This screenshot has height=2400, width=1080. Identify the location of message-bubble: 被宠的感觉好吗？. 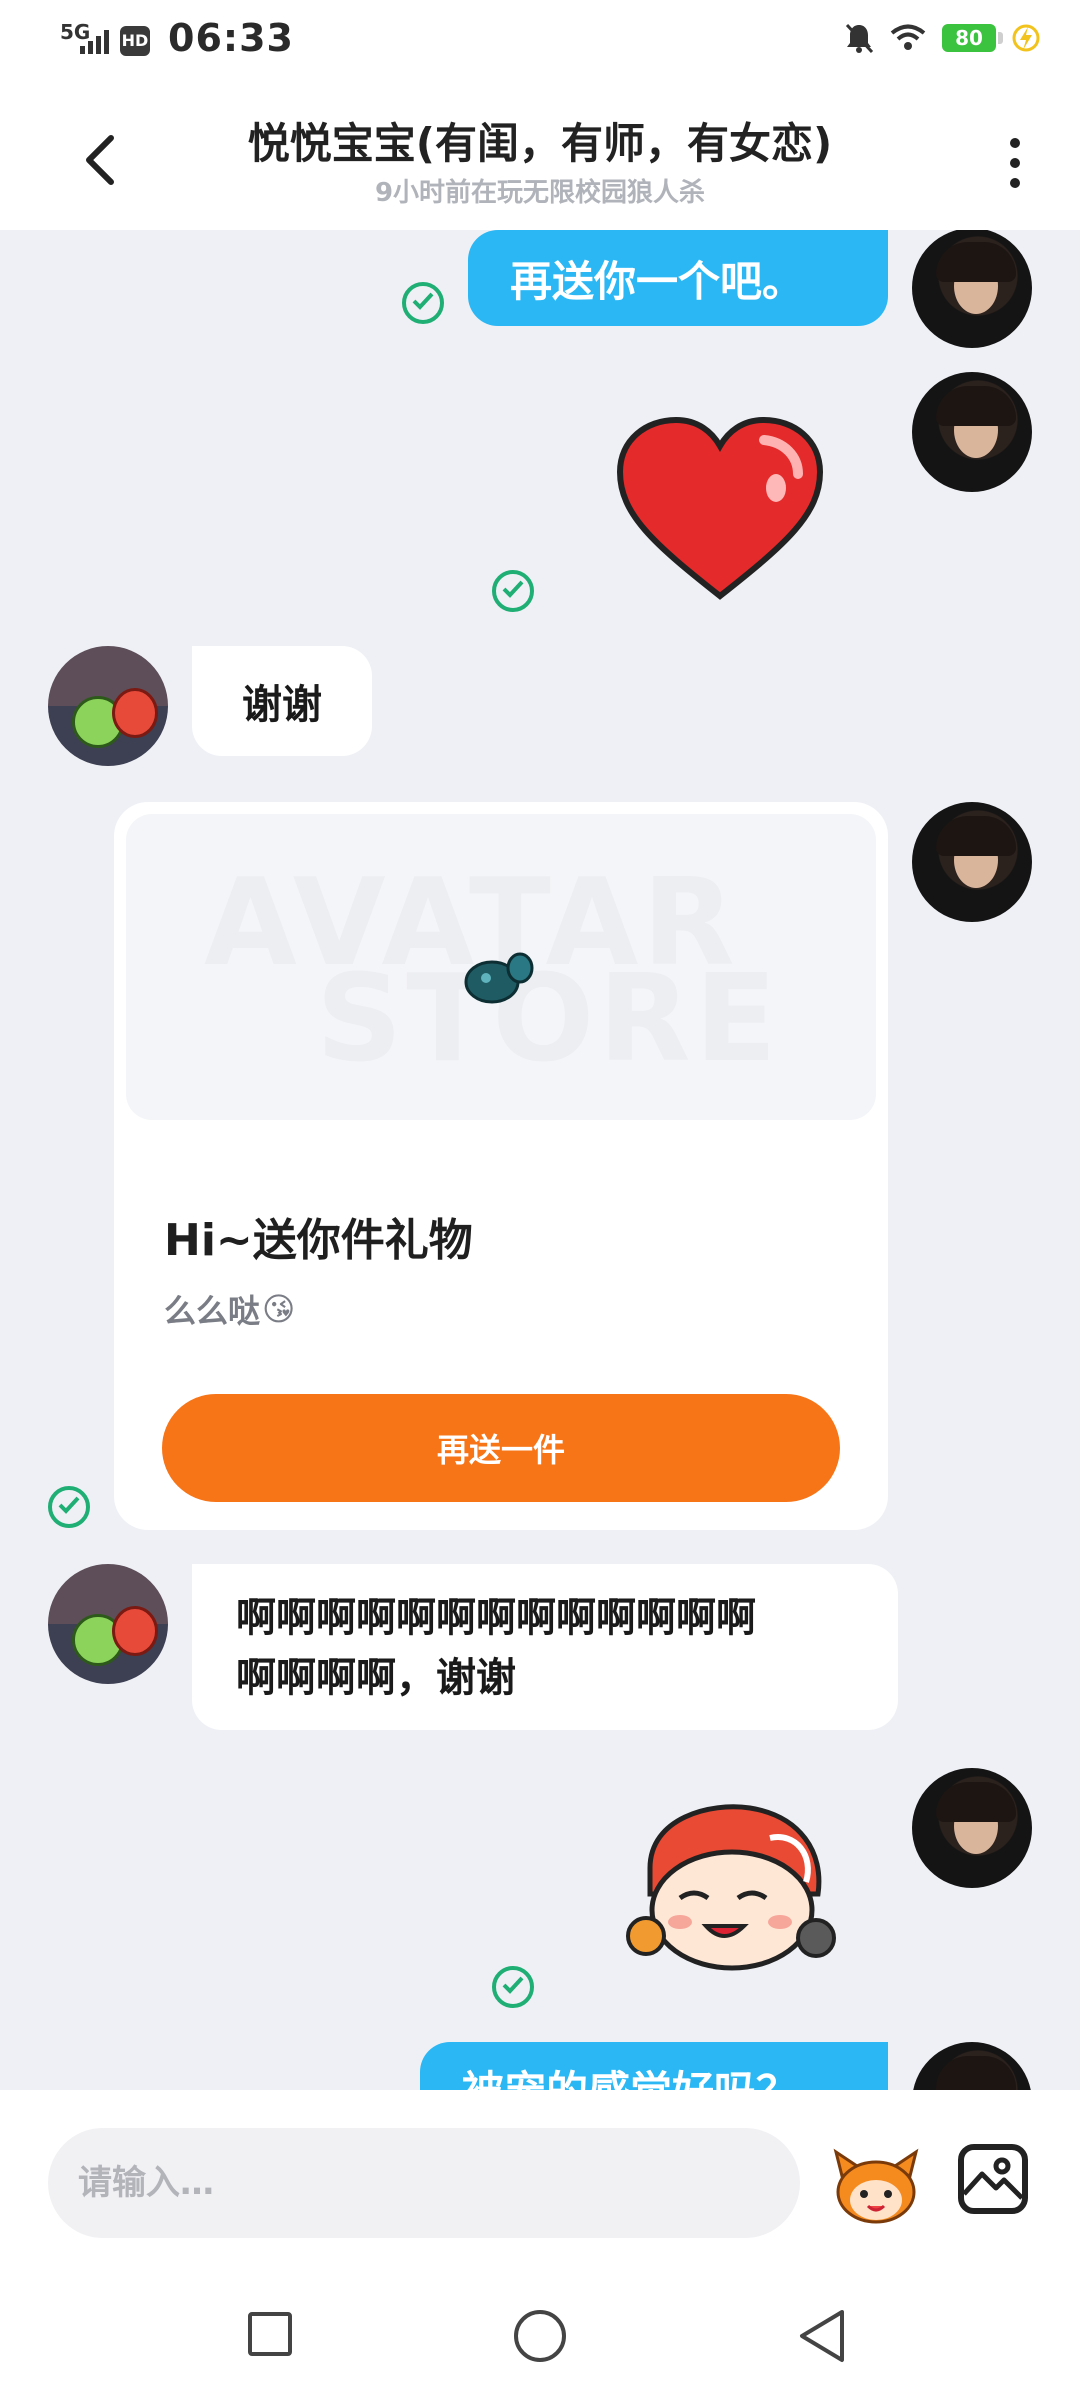
(654, 2066).